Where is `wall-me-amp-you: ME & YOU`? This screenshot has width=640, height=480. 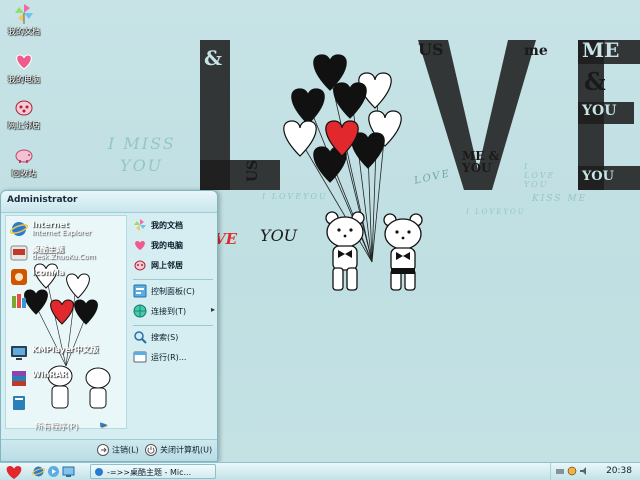
wall-me-amp-you: ME & YOU is located at coordinates (481, 162).